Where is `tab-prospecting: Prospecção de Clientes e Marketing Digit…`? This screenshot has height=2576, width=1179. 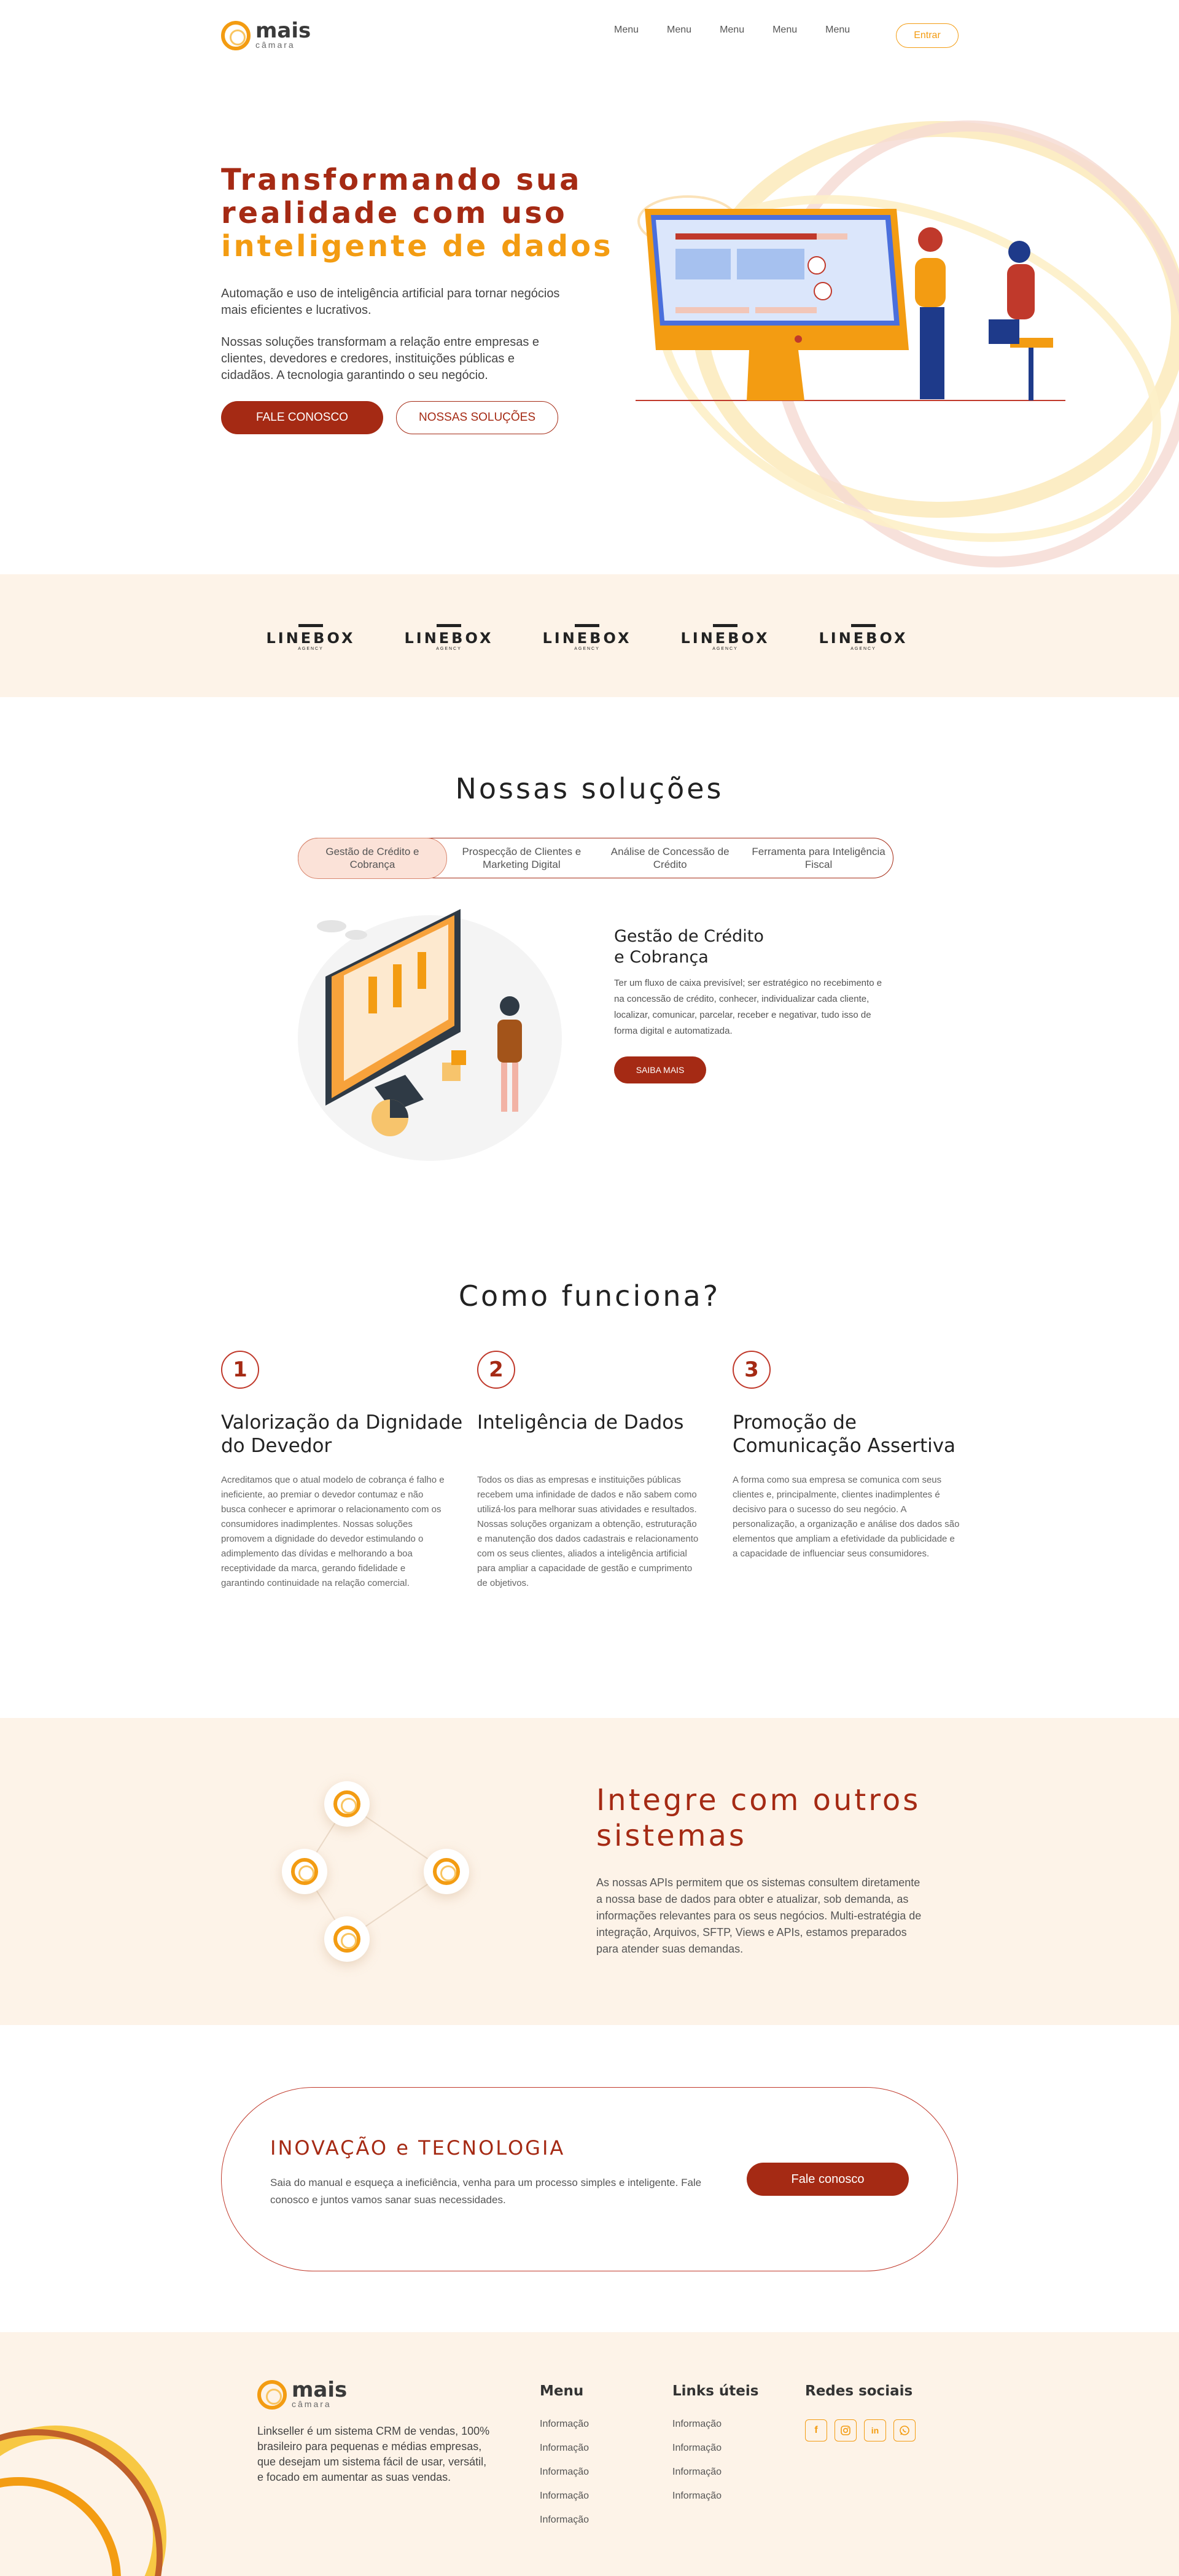 tab-prospecting: Prospecção de Clientes e Marketing Digit… is located at coordinates (521, 858).